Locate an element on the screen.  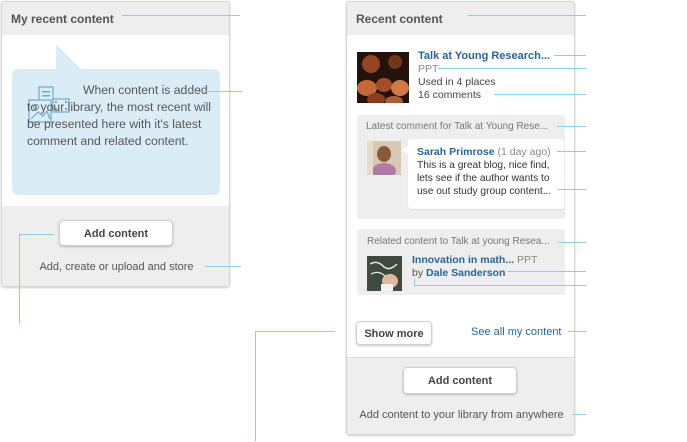
see-all-content-link: See all my content is located at coordinates (516, 332).